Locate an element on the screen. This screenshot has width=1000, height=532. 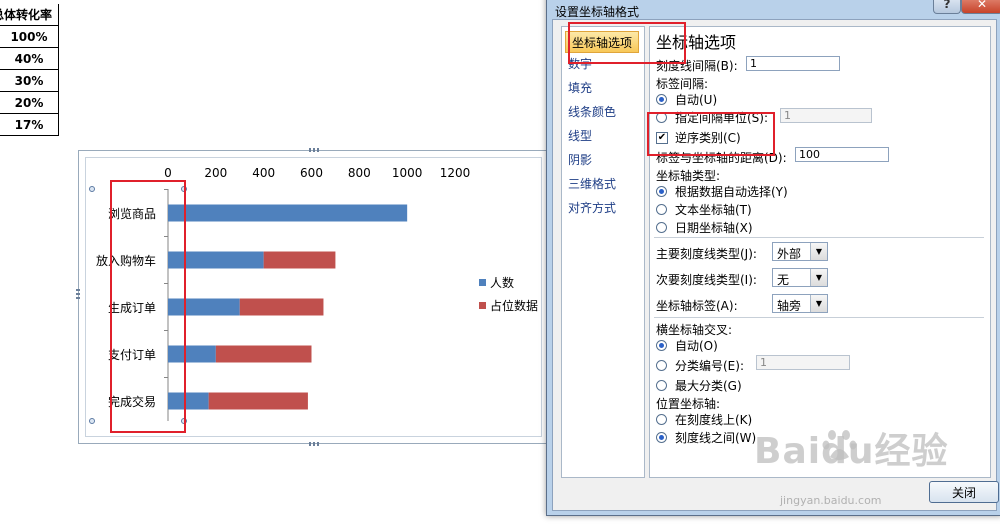
position-on-tick-radio: 在刻度线上(K) is located at coordinates (704, 419).